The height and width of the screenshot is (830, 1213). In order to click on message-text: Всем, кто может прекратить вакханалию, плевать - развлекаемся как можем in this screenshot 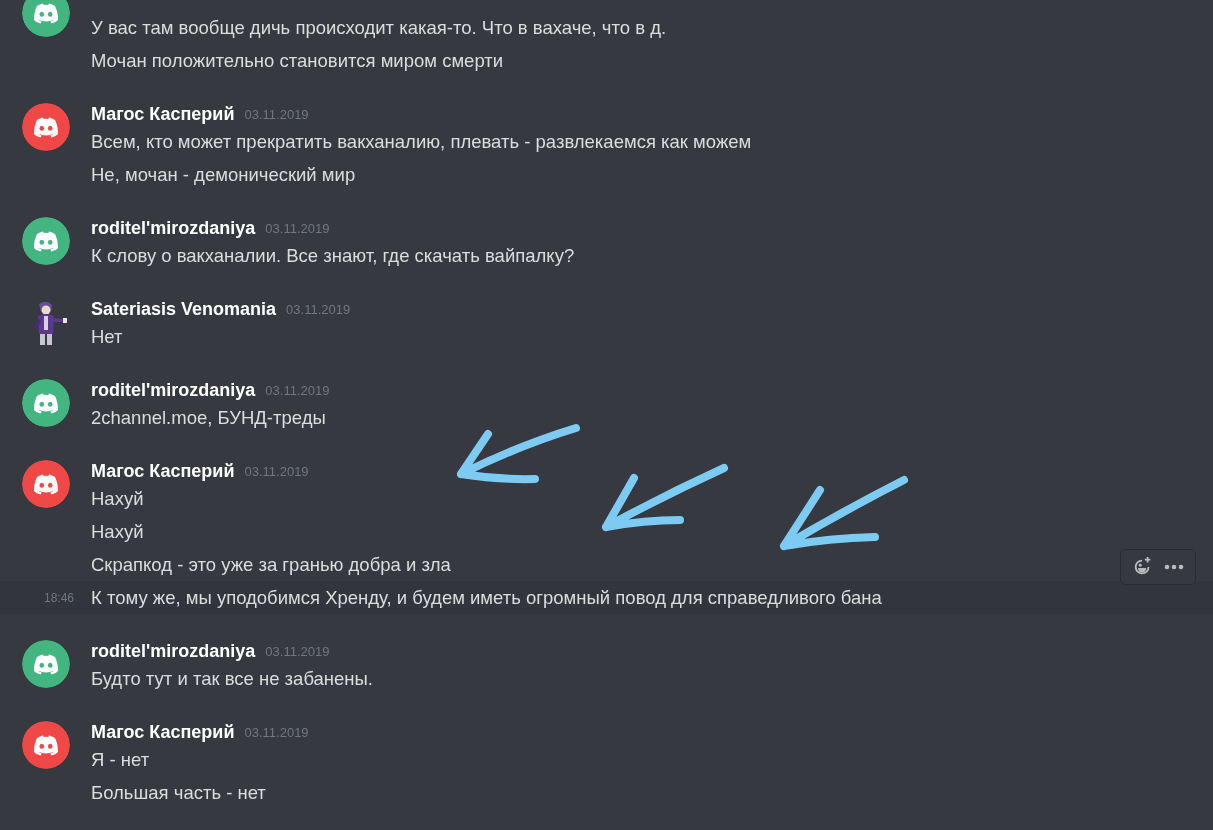, I will do `click(421, 141)`.